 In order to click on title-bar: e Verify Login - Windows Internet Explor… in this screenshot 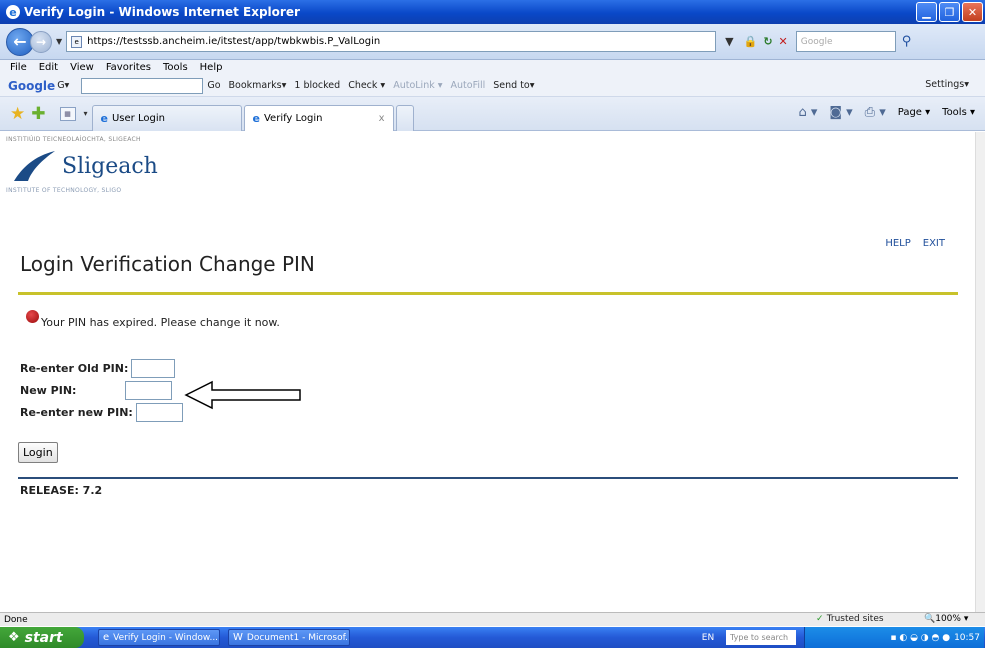, I will do `click(492, 12)`.